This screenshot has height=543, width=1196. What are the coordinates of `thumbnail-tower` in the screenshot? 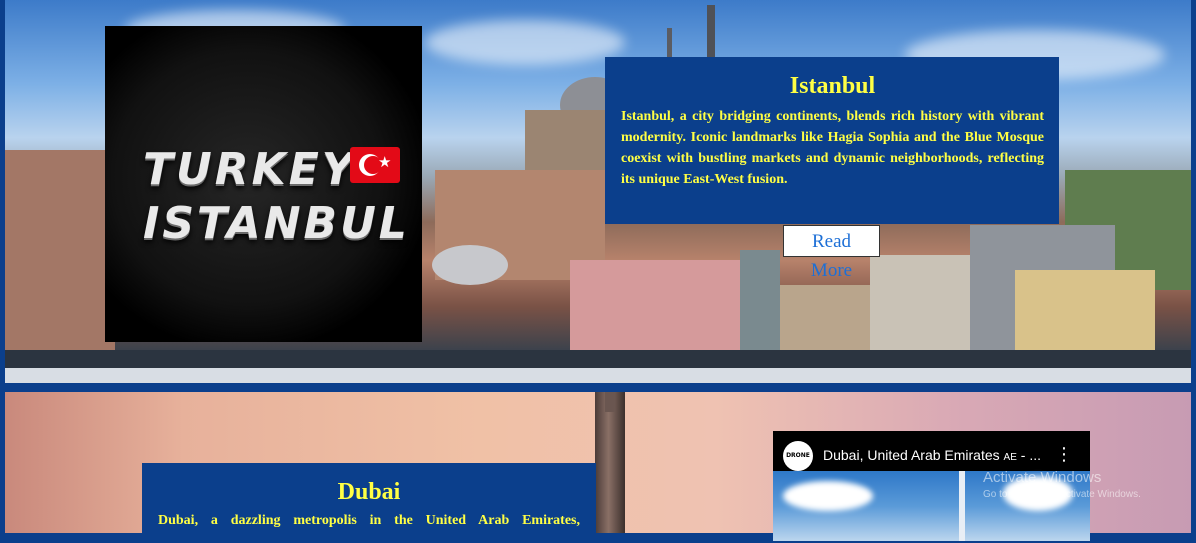 It's located at (962, 506).